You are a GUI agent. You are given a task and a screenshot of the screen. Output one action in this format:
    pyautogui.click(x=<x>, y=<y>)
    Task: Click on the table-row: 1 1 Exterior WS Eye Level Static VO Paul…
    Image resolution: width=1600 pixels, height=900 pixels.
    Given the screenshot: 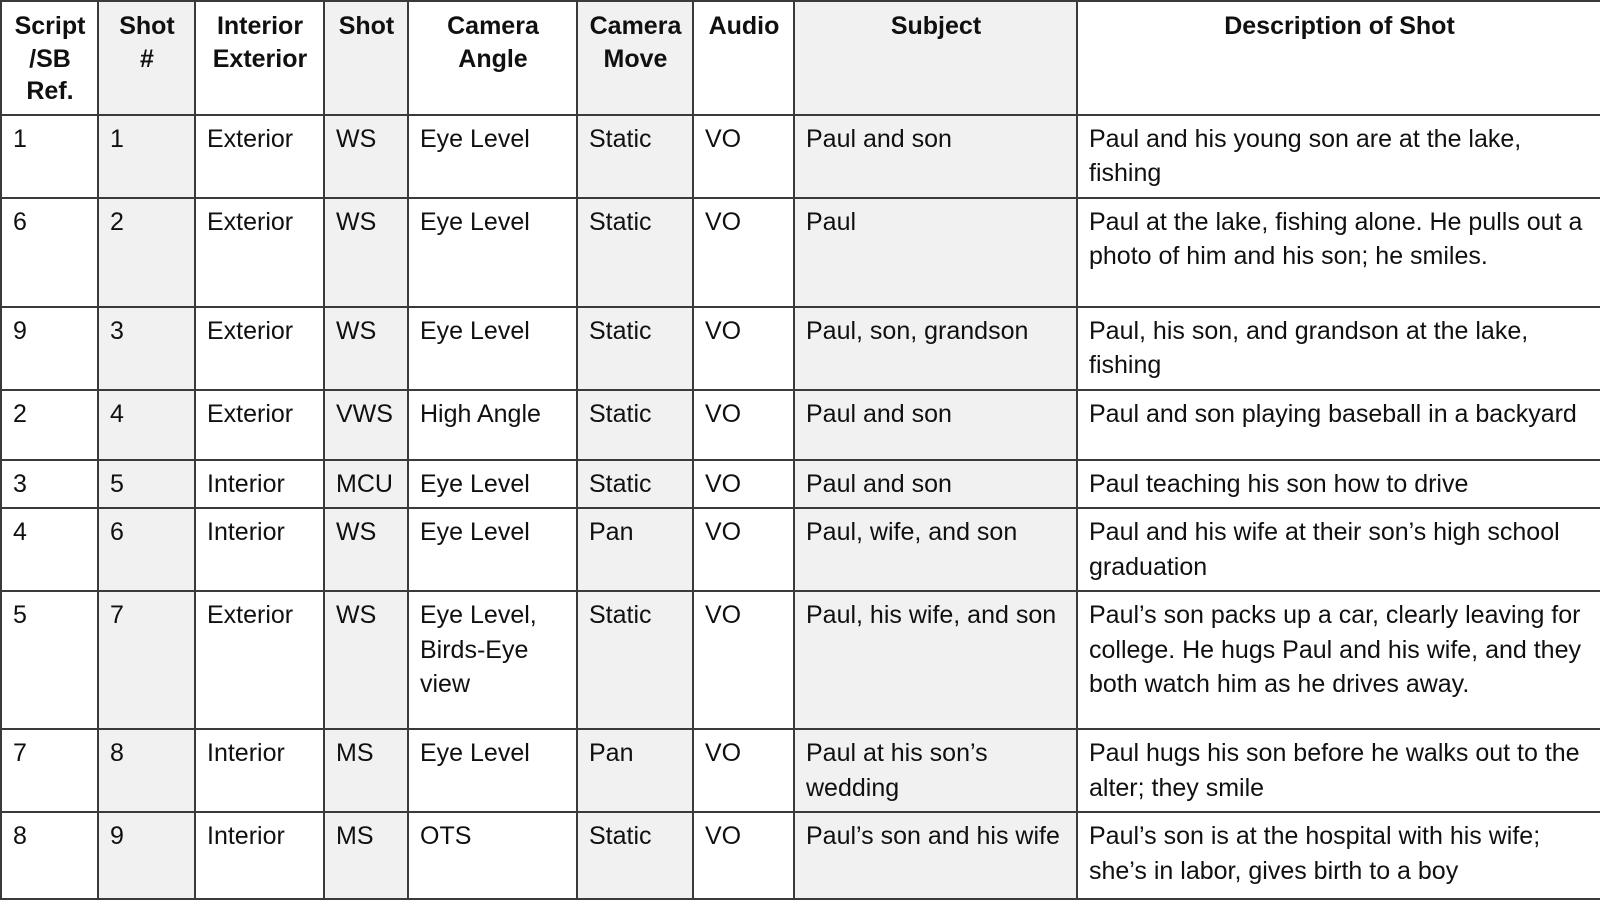 What is the action you would take?
    pyautogui.click(x=800, y=156)
    